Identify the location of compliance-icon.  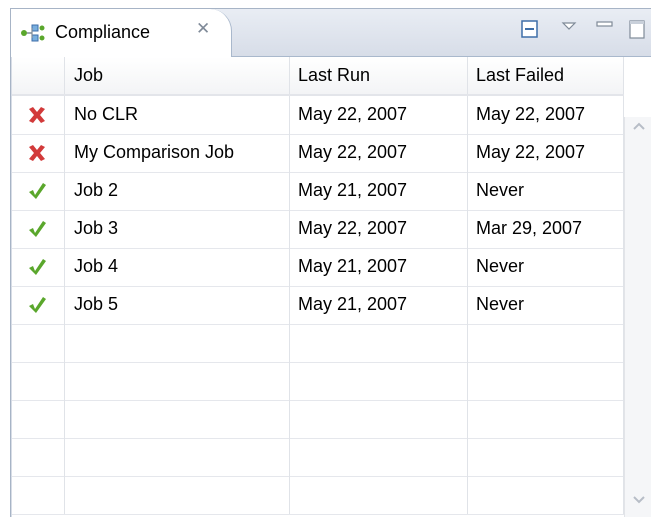
(33, 33).